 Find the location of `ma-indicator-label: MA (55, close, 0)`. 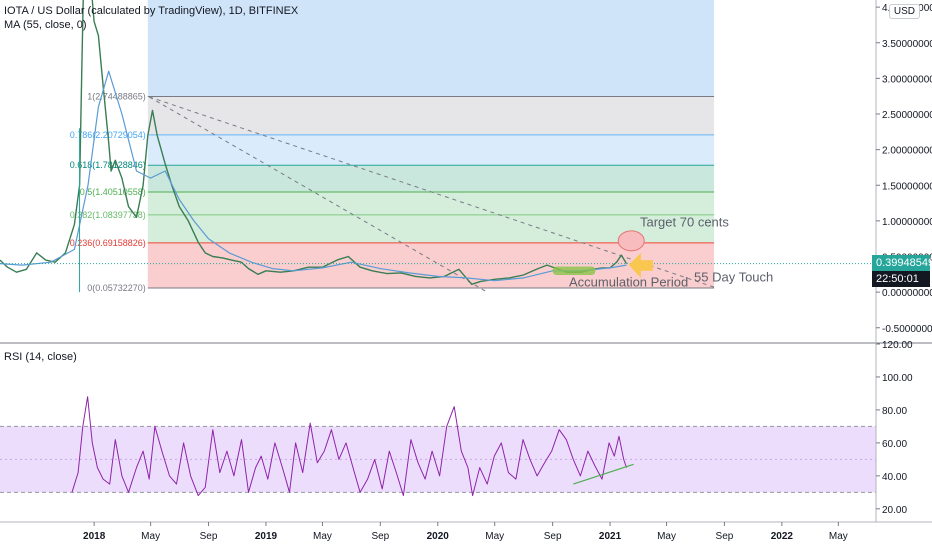

ma-indicator-label: MA (55, close, 0) is located at coordinates (45, 25).